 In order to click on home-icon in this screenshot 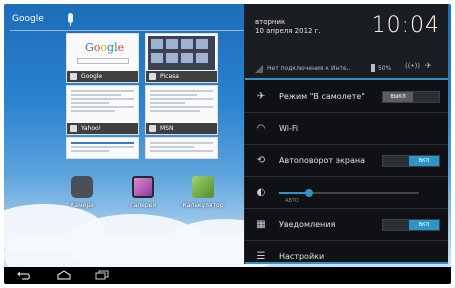, I will do `click(64, 275)`.